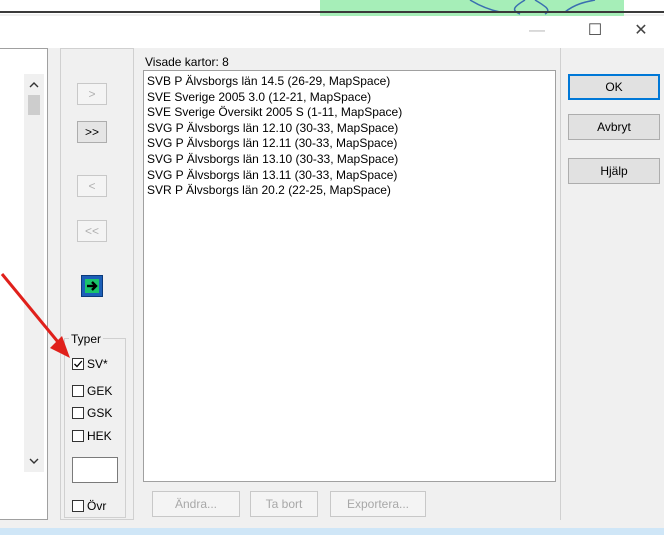  What do you see at coordinates (284, 504) in the screenshot?
I see `delete-button: Ta bort` at bounding box center [284, 504].